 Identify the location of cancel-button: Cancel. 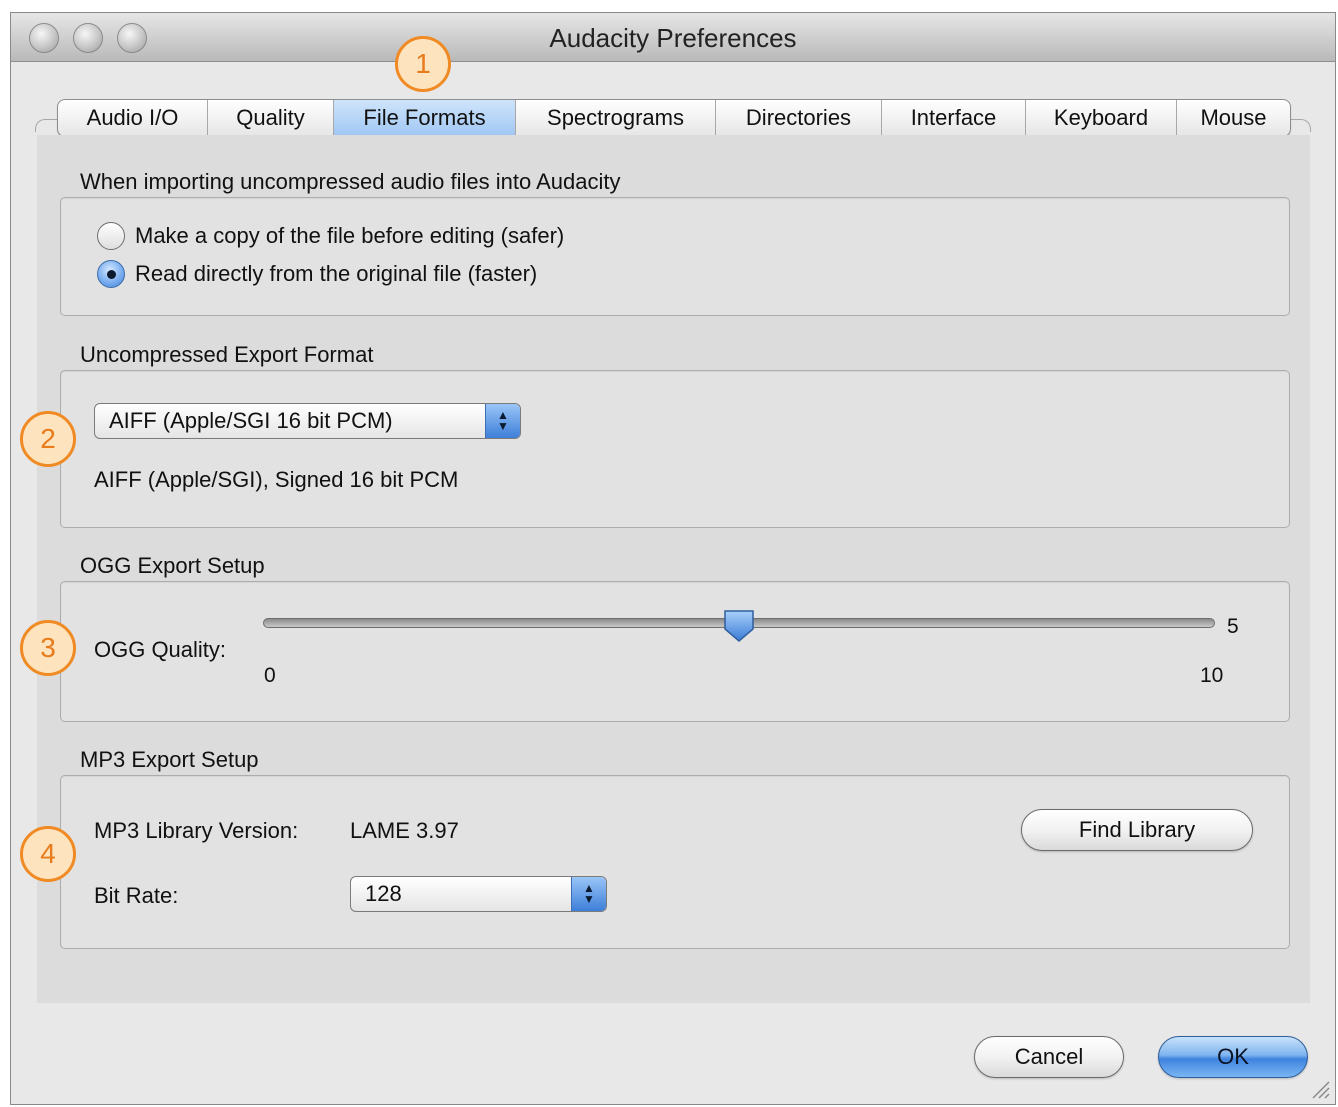
(1049, 1057).